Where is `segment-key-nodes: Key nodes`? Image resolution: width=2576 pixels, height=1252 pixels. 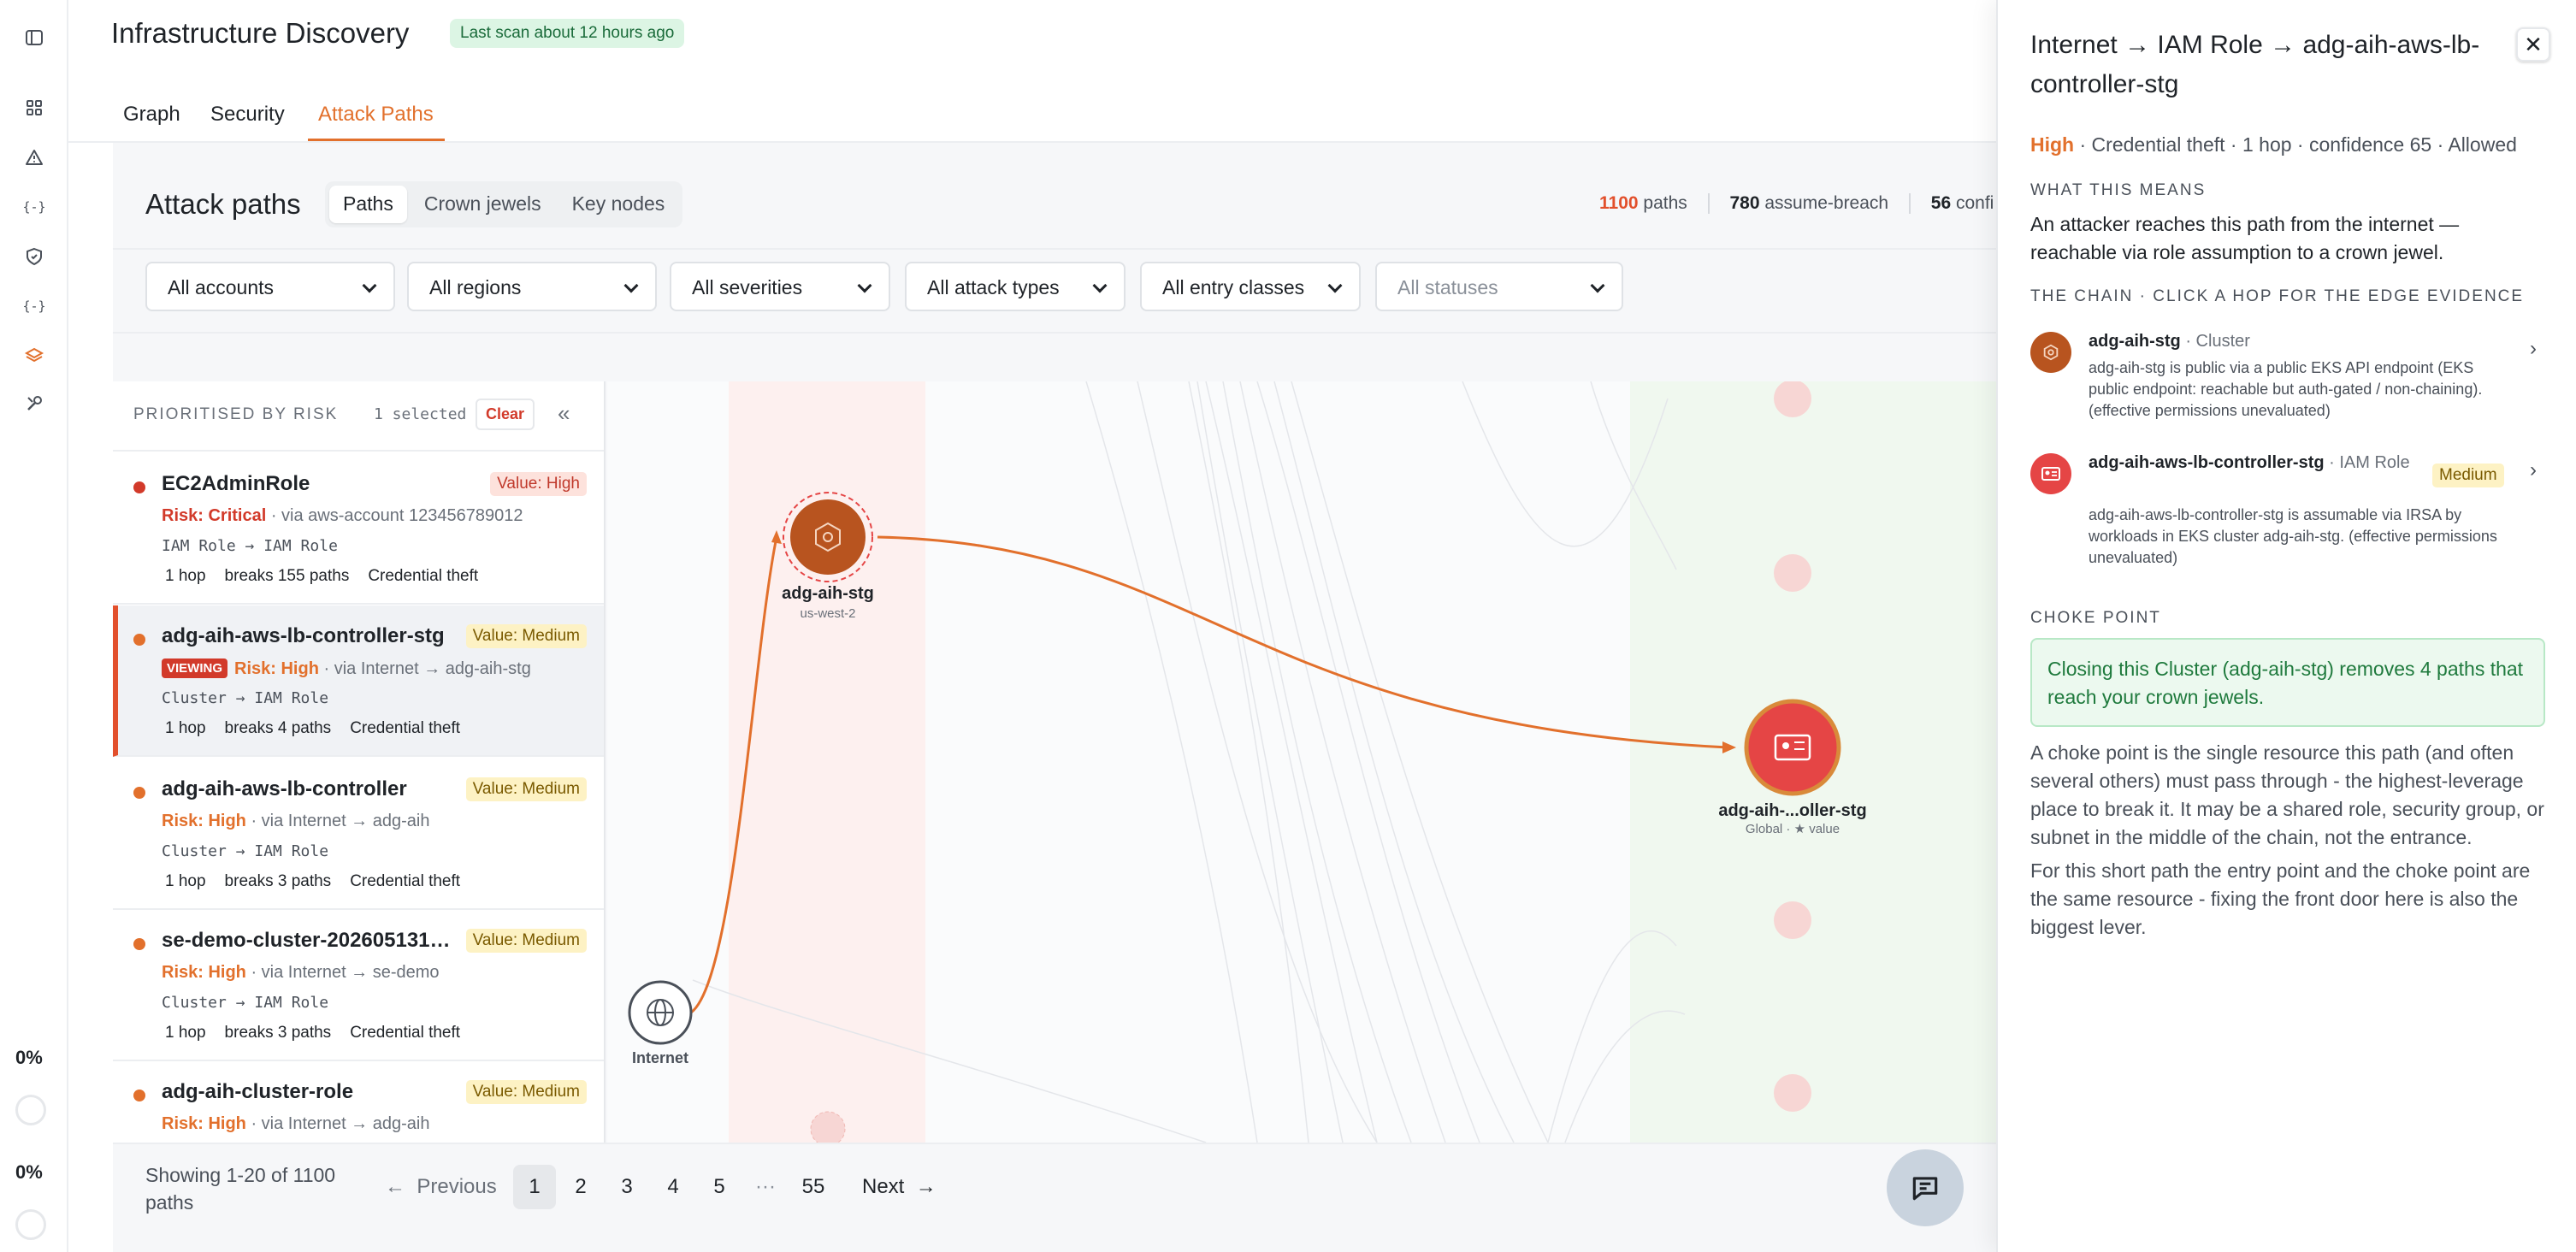 segment-key-nodes: Key nodes is located at coordinates (618, 204).